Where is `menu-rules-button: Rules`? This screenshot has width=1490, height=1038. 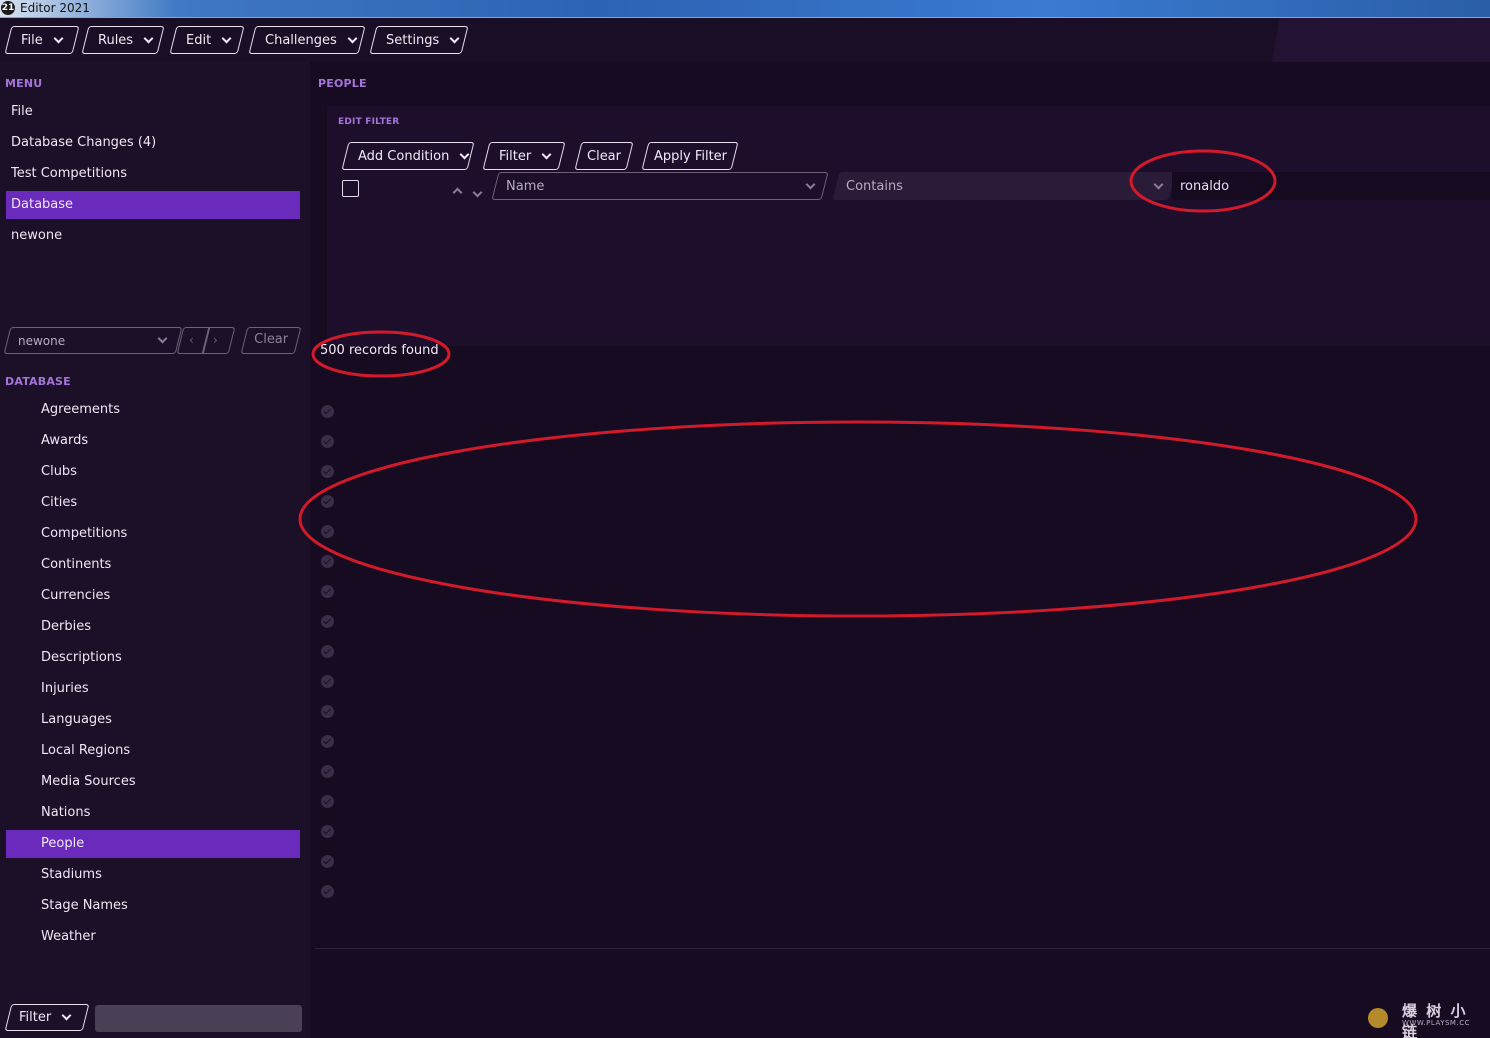
menu-rules-button: Rules is located at coordinates (123, 40).